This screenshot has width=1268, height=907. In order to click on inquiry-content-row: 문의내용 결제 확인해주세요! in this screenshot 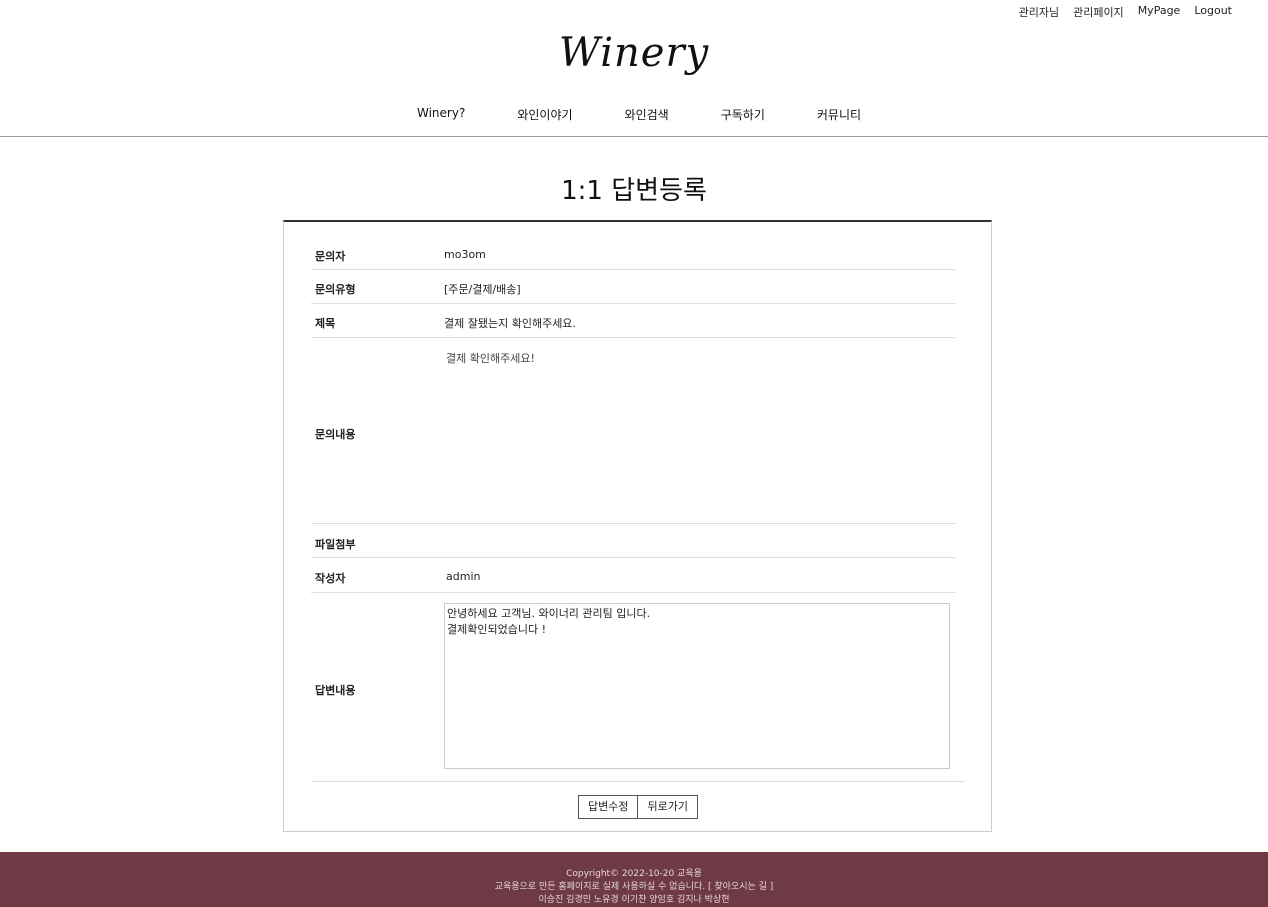, I will do `click(633, 431)`.